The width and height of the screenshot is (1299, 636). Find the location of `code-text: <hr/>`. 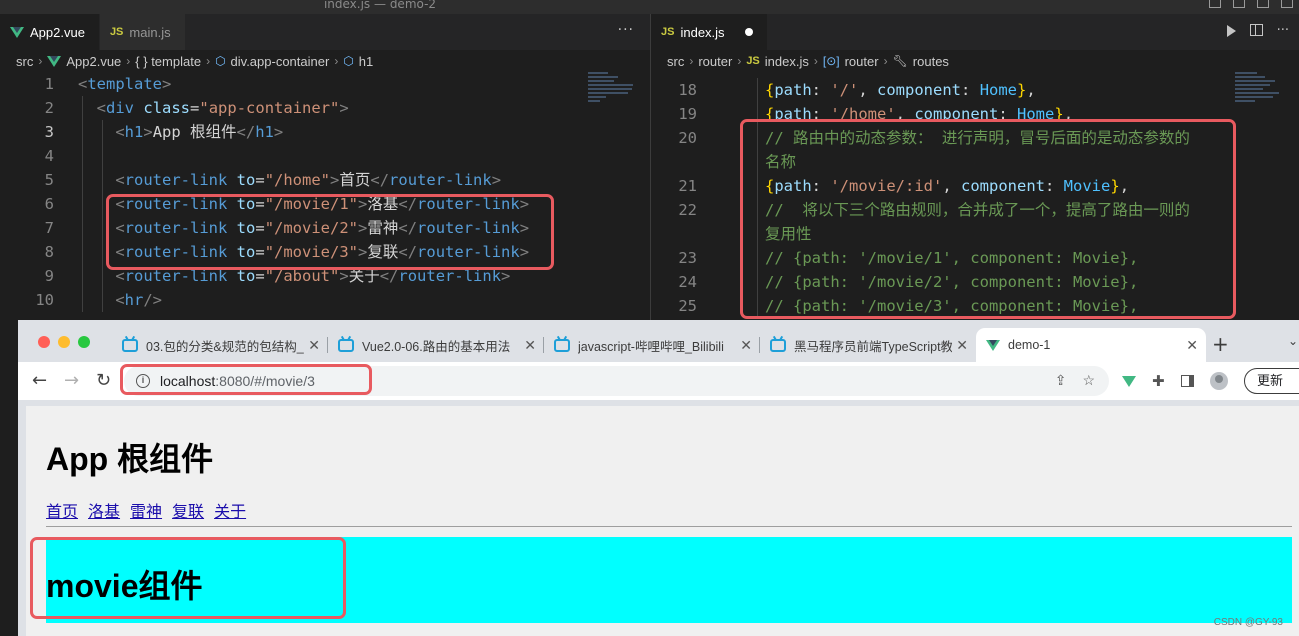

code-text: <hr/> is located at coordinates (139, 300).